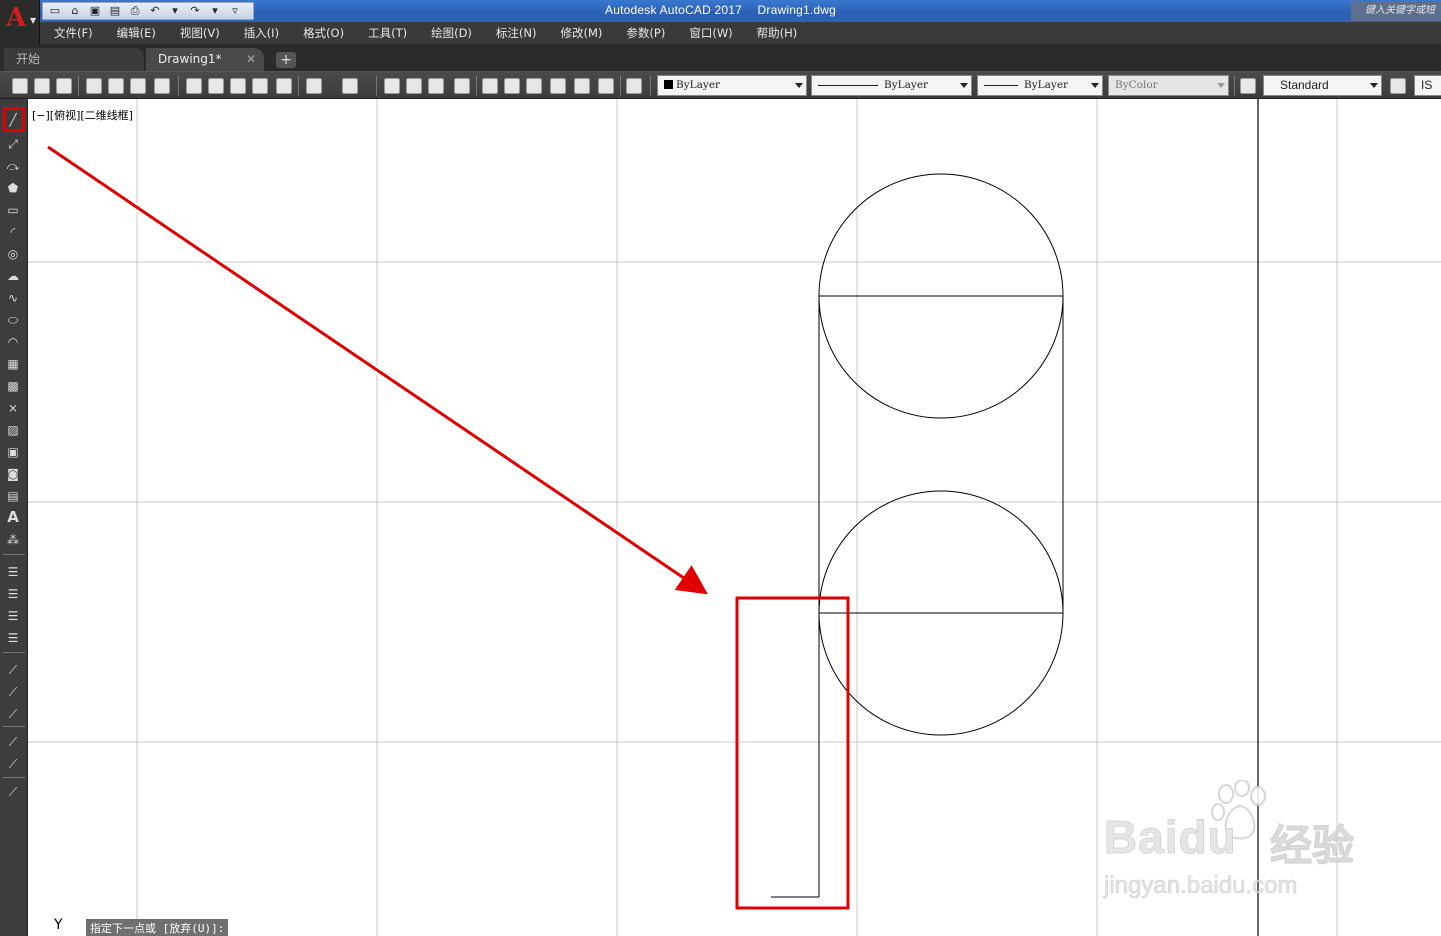 The image size is (1441, 936). What do you see at coordinates (645, 33) in the screenshot?
I see `menu-parametric: 参数(P)` at bounding box center [645, 33].